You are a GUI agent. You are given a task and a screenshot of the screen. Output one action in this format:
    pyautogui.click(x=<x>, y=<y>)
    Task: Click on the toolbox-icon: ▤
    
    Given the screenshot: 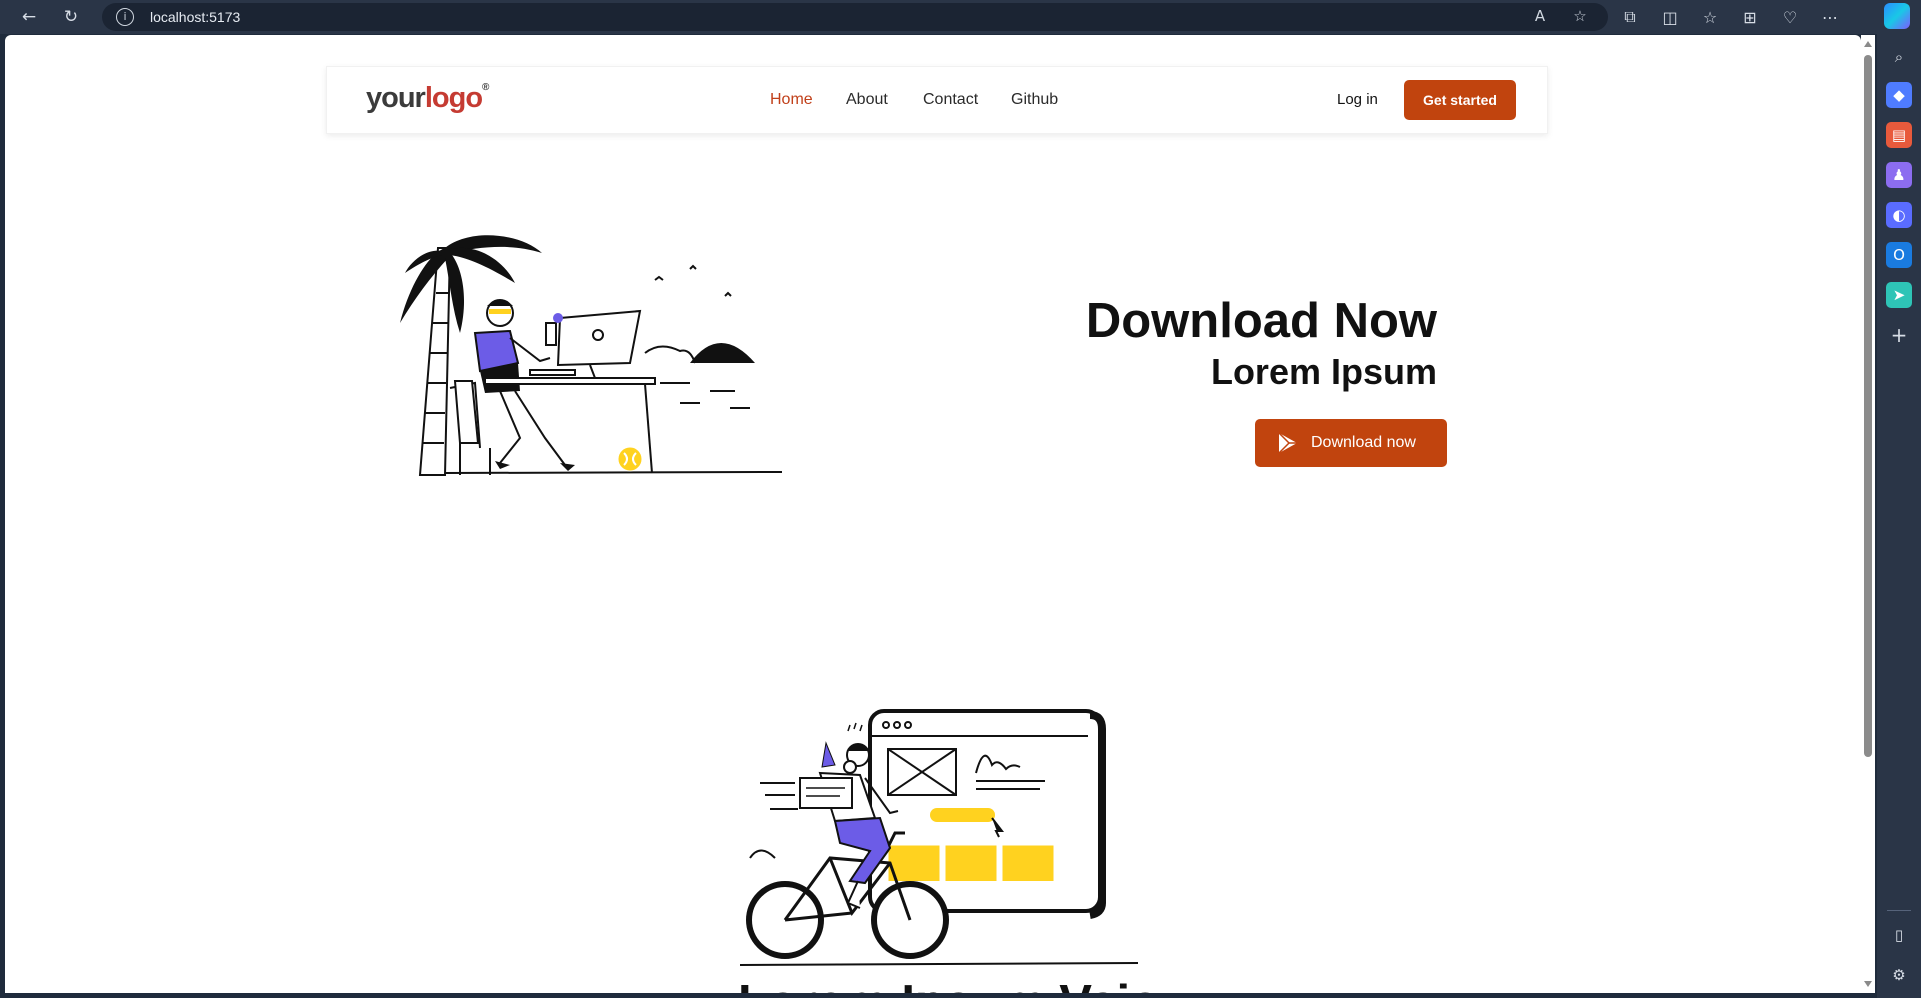 What is the action you would take?
    pyautogui.click(x=1899, y=135)
    